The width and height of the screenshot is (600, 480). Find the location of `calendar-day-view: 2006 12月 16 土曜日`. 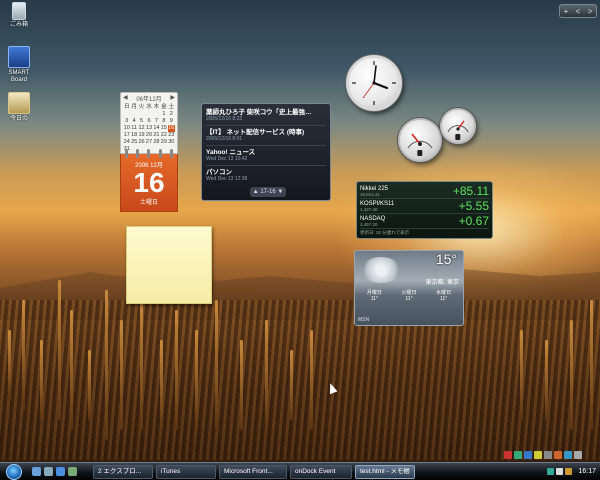

calendar-day-view: 2006 12月 16 土曜日 is located at coordinates (149, 180).